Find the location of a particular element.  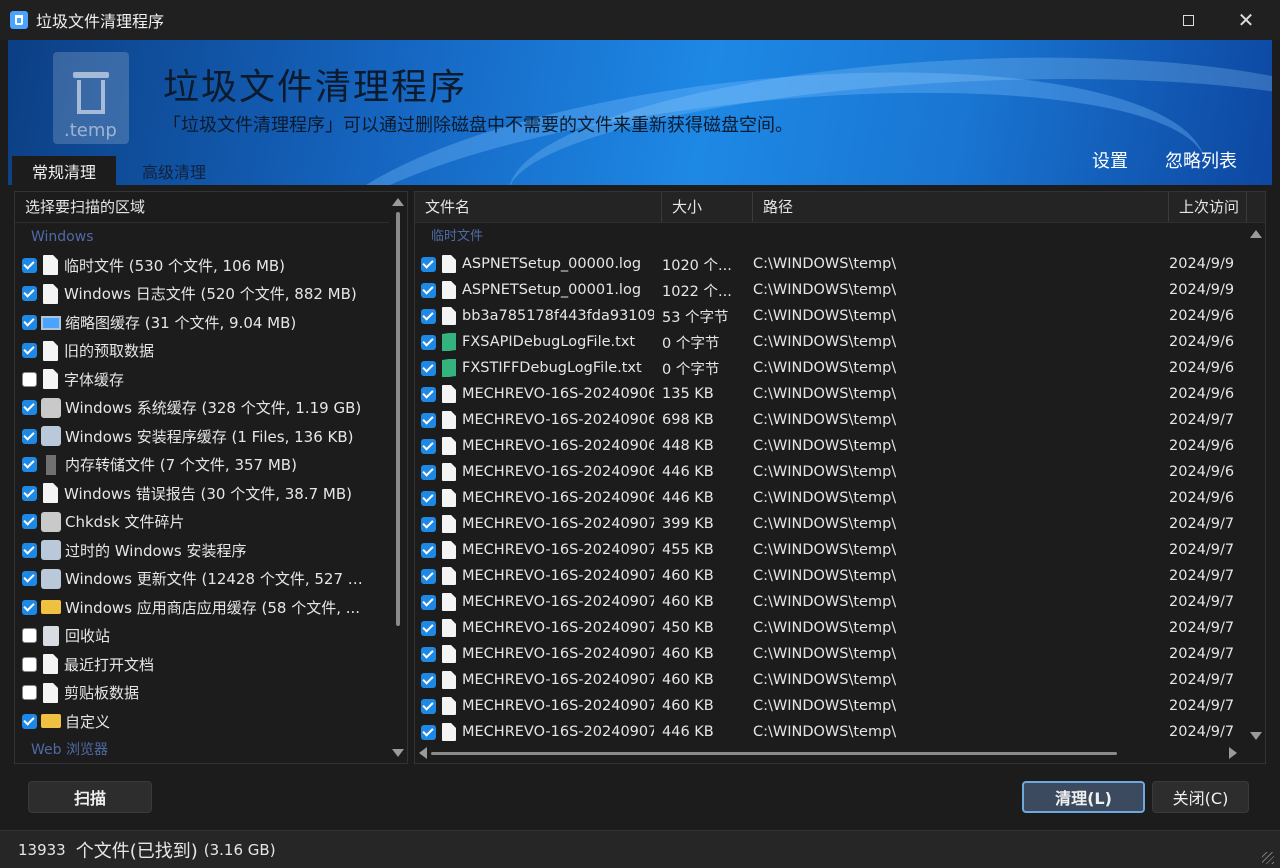

scan-area-item: 回收站 is located at coordinates (211, 636).